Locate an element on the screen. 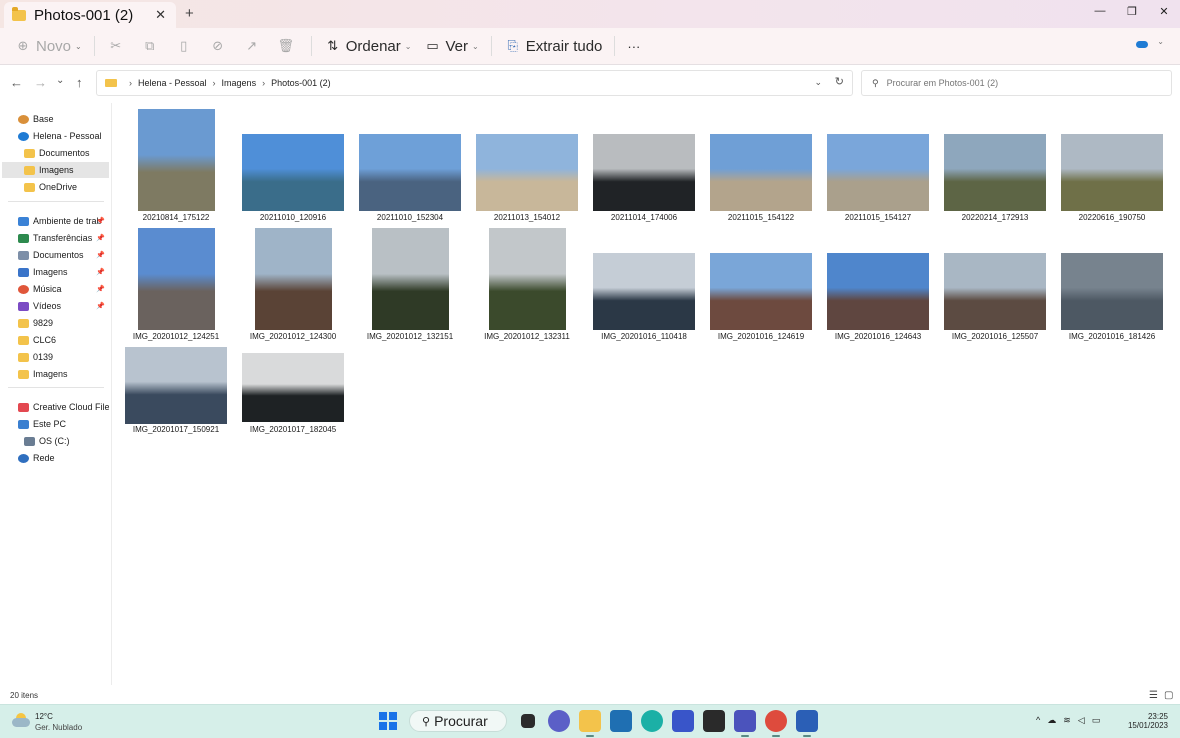 This screenshot has width=1180, height=738. word-icon is located at coordinates (806, 723).